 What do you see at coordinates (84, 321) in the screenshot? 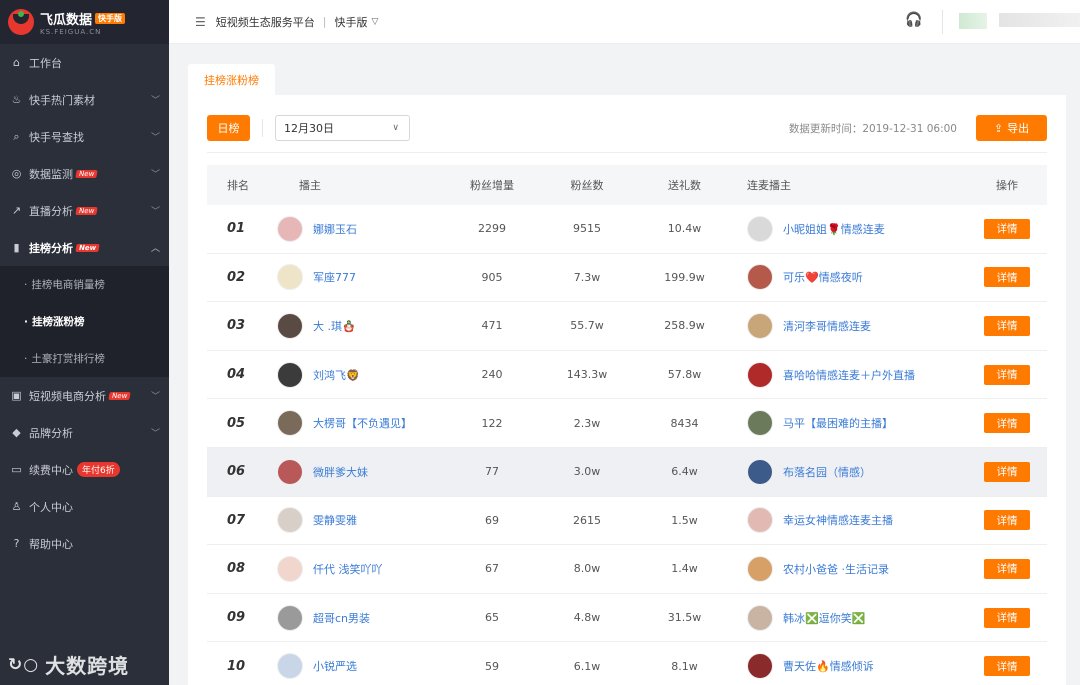
I see `sidebar-subitem: 挂榜涨粉榜` at bounding box center [84, 321].